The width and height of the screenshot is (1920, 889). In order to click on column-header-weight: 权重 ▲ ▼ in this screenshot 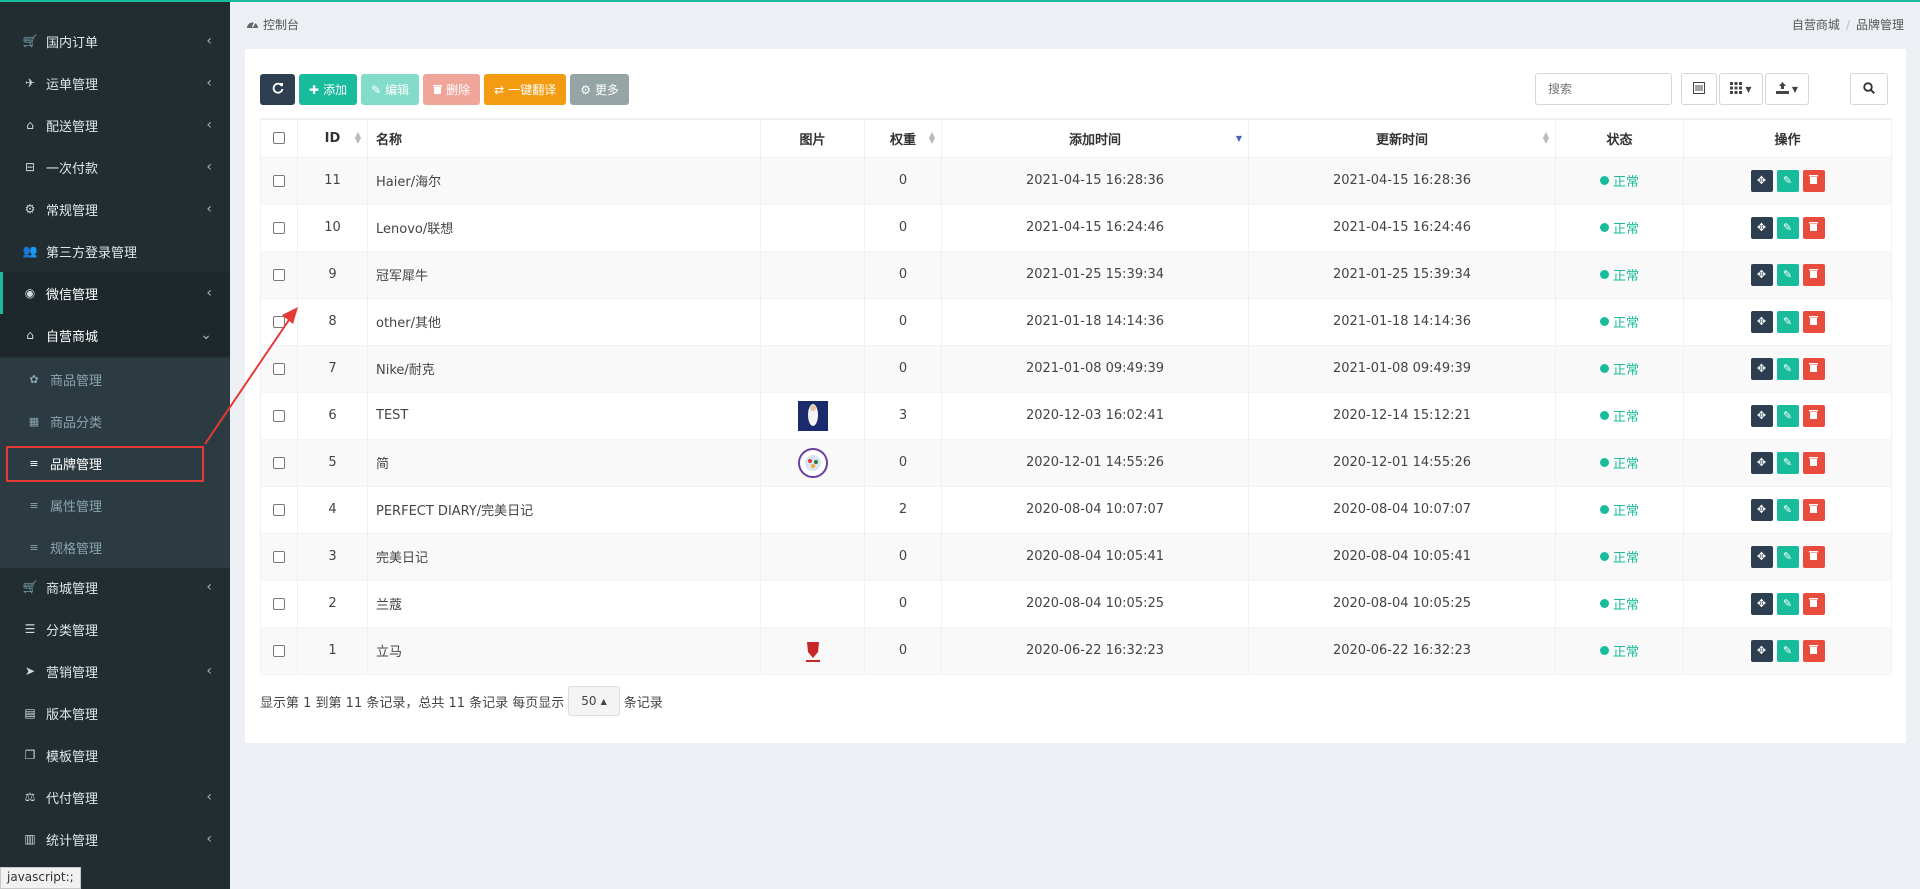, I will do `click(903, 138)`.